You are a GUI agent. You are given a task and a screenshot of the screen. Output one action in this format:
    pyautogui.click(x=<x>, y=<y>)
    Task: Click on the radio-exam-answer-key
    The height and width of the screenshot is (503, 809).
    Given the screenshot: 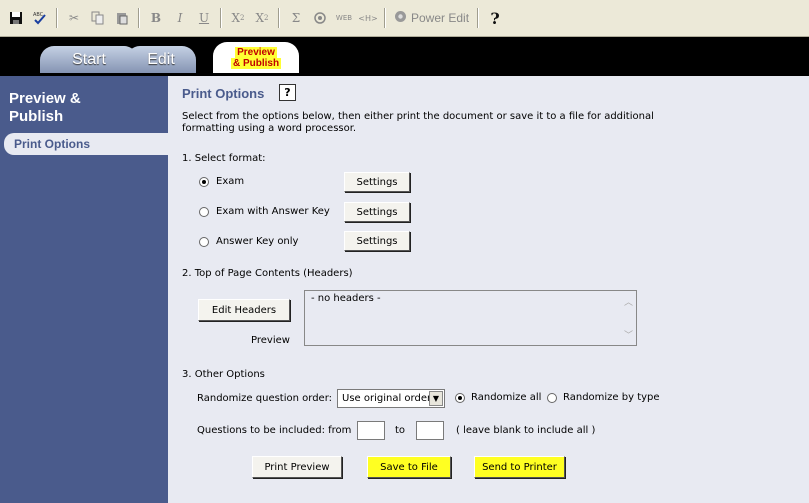 What is the action you would take?
    pyautogui.click(x=204, y=212)
    